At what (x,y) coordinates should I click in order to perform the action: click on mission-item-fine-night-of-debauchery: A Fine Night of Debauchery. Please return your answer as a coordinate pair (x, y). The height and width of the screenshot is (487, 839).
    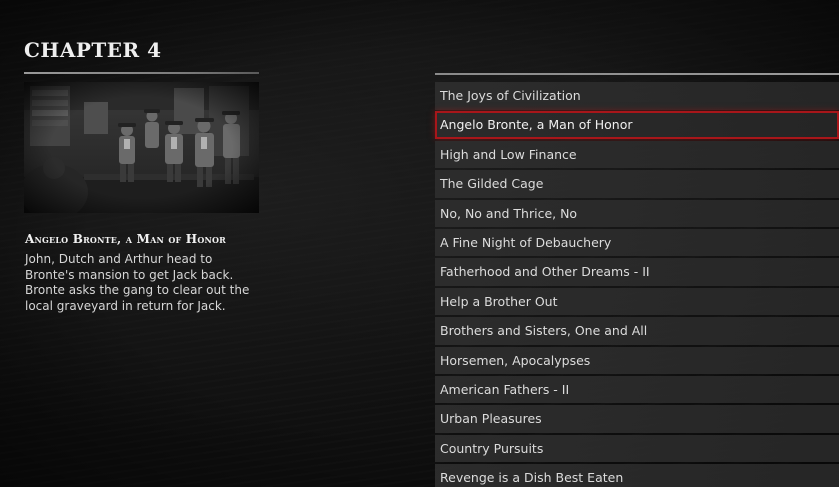
    Looking at the image, I should click on (637, 242).